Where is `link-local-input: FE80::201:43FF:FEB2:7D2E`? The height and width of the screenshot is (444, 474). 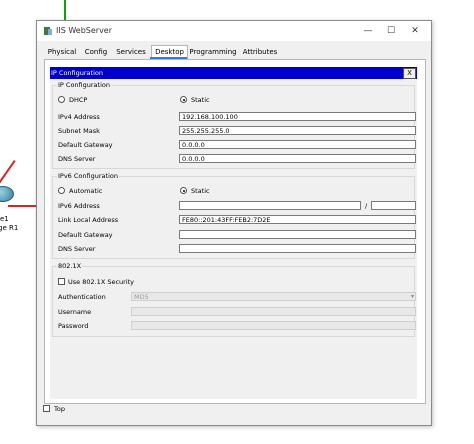 link-local-input: FE80::201:43FF:FEB2:7D2E is located at coordinates (297, 219).